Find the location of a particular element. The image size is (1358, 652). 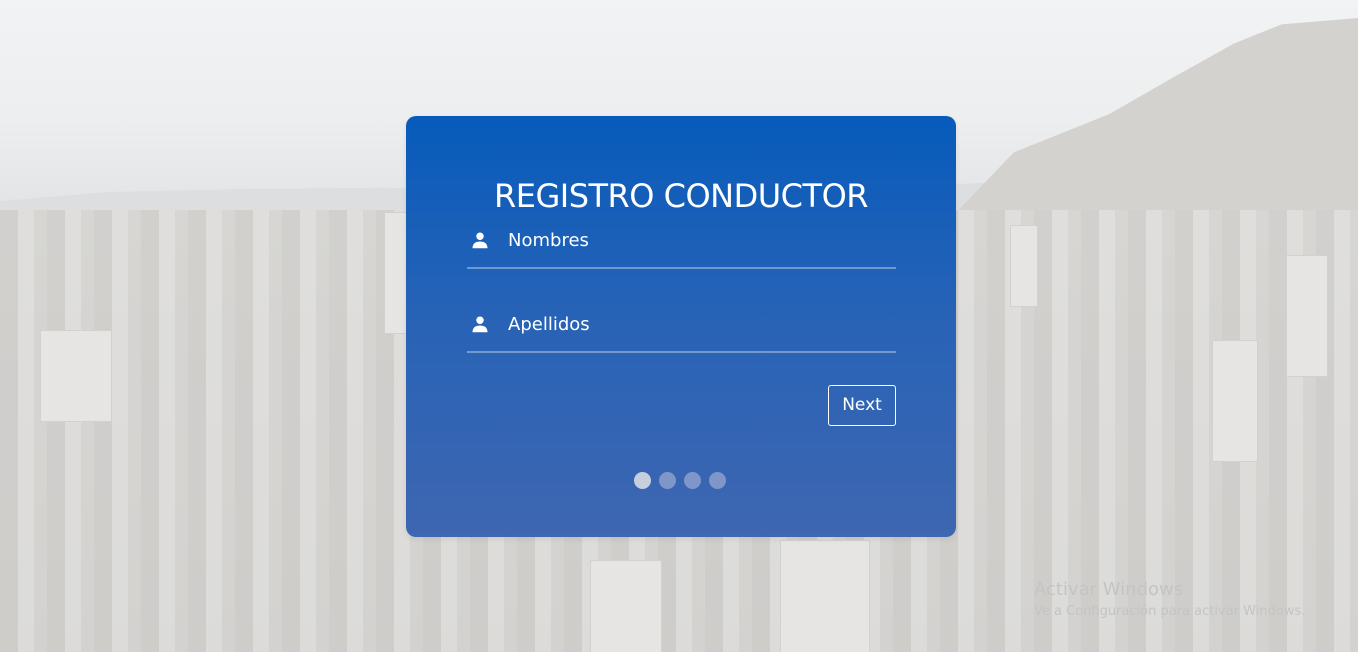

first-name-placeholder: Nombres is located at coordinates (548, 240).